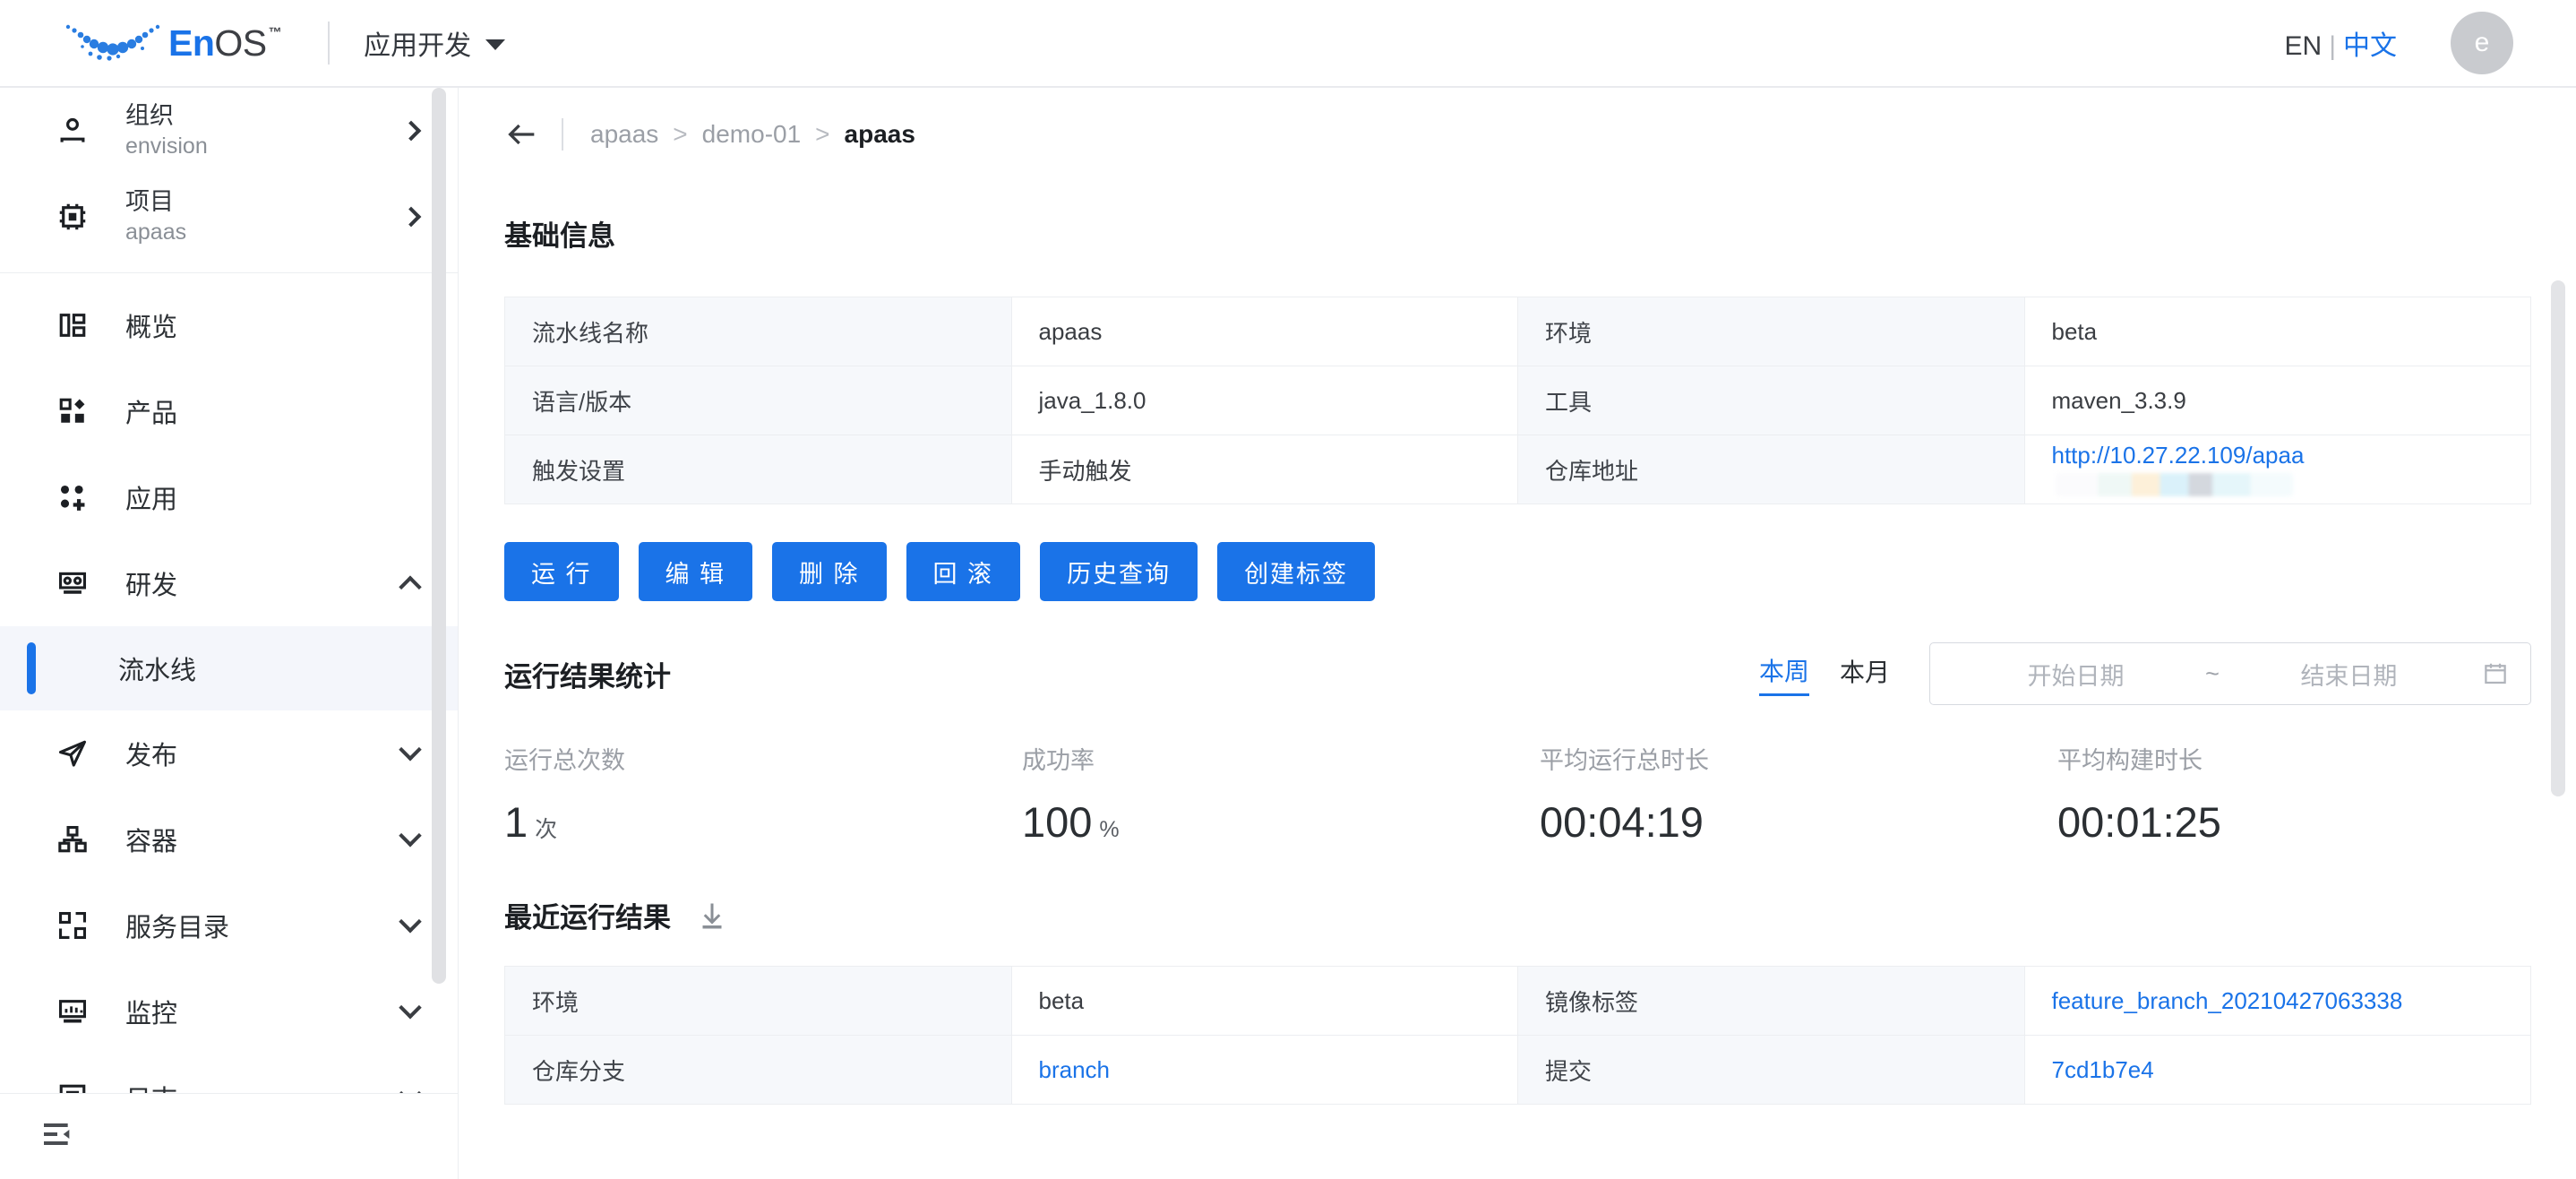 The image size is (2576, 1179). Describe the element at coordinates (1624, 760) in the screenshot. I see `metric-label: 平均运行总时长` at that location.